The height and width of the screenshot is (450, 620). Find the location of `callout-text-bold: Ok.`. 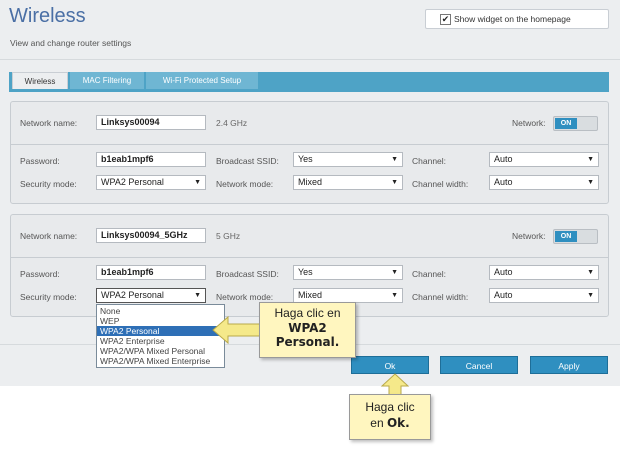

callout-text-bold: Ok. is located at coordinates (398, 423).